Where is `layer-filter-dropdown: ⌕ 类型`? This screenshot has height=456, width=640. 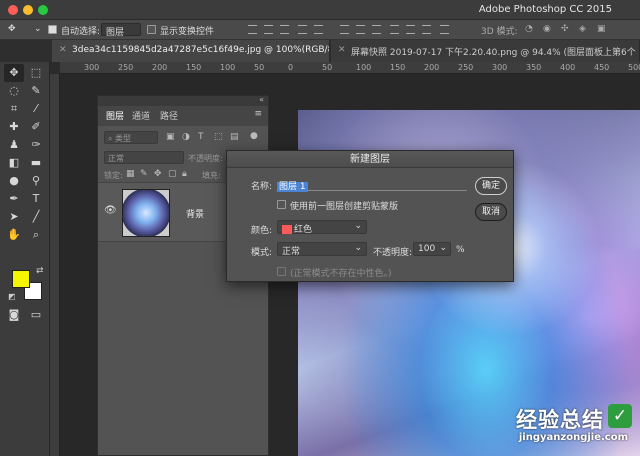 layer-filter-dropdown: ⌕ 类型 is located at coordinates (131, 137).